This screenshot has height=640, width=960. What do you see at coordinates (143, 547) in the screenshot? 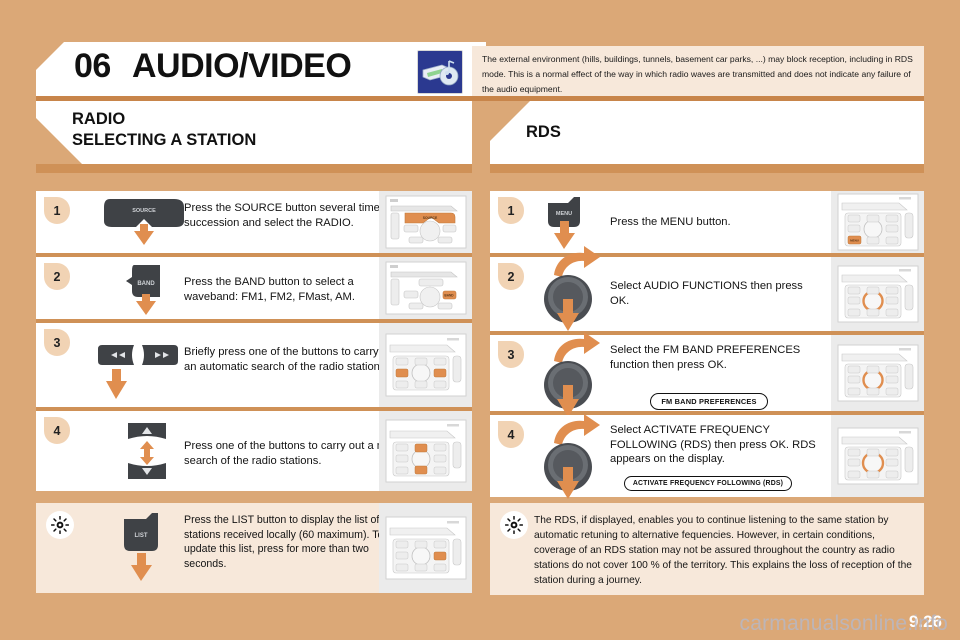
I see `list-button-graphic: LIST` at bounding box center [143, 547].